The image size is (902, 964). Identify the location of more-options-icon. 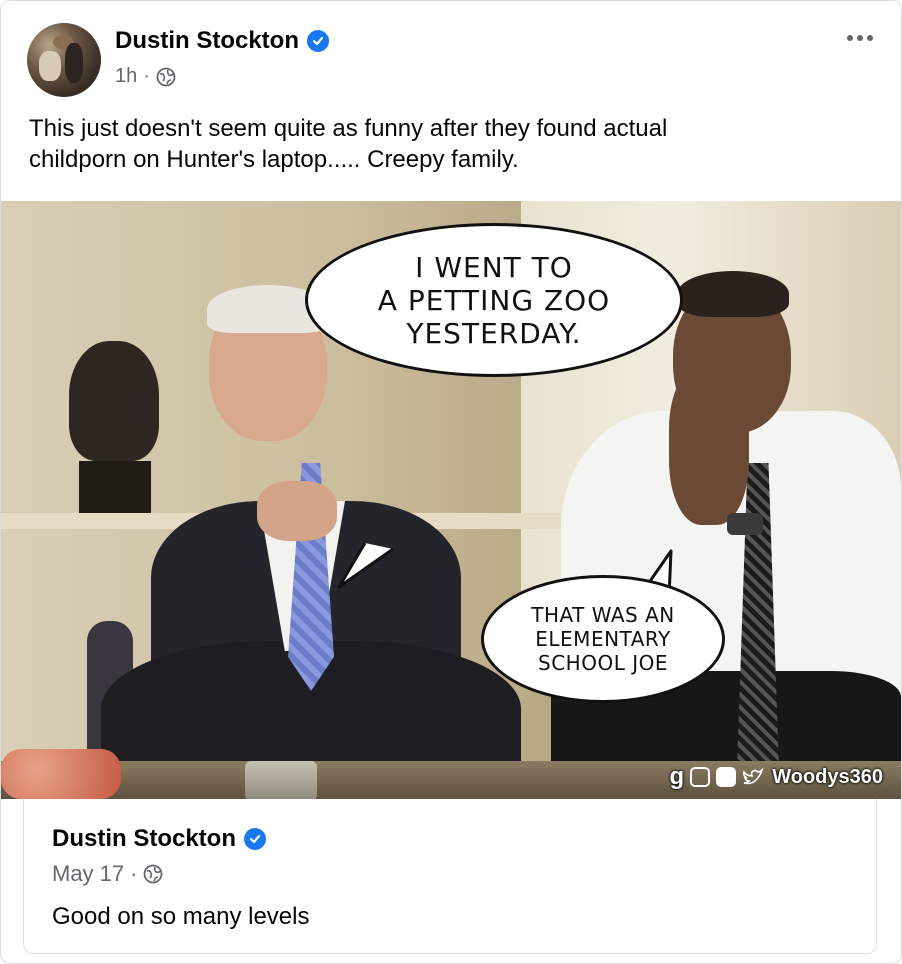
(860, 38).